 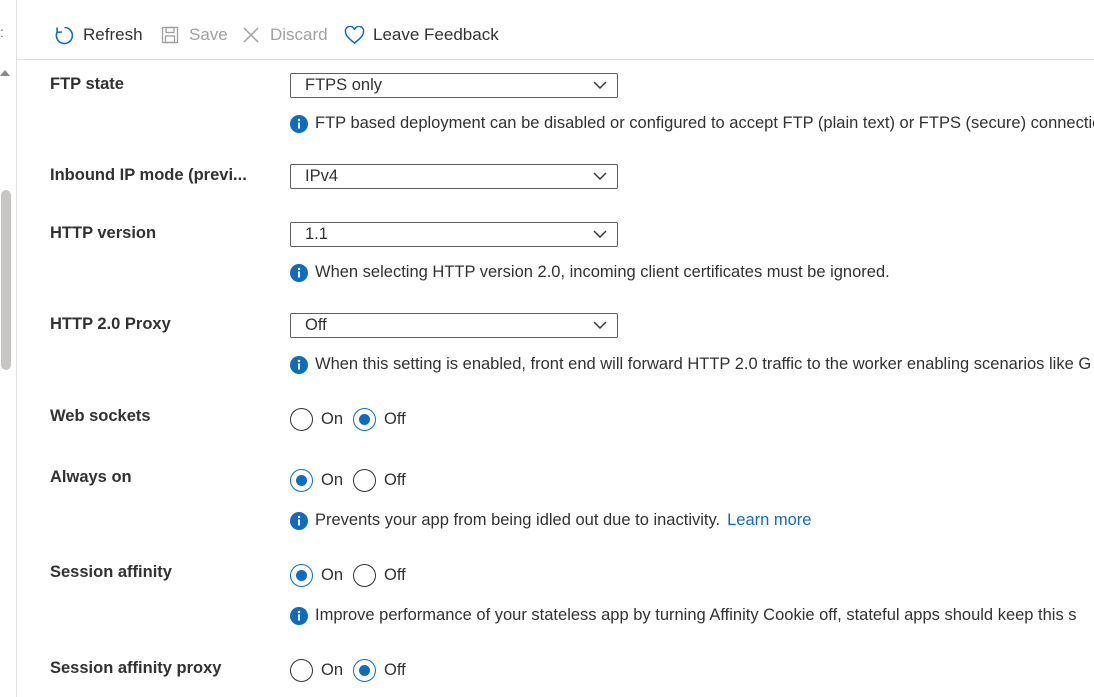 I want to click on command-bar: Refresh Save Discard Leave Feedback, so click(x=555, y=30).